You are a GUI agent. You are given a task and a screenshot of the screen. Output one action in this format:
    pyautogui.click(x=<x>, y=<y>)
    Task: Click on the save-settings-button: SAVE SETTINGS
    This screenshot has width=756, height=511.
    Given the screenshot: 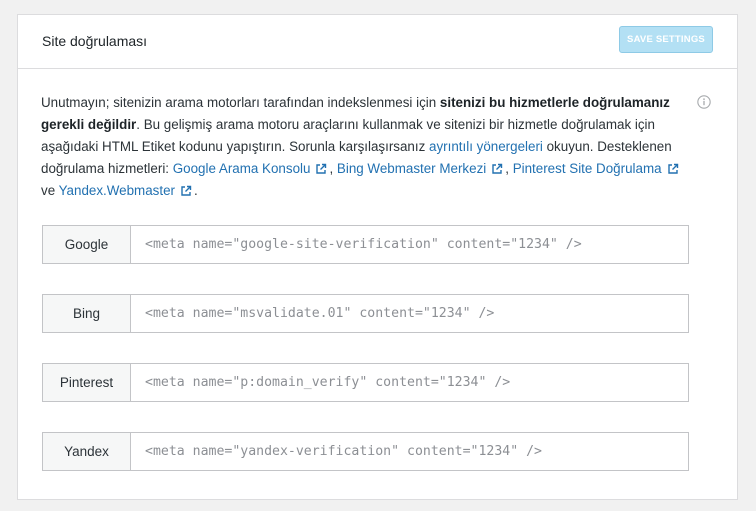 What is the action you would take?
    pyautogui.click(x=666, y=39)
    